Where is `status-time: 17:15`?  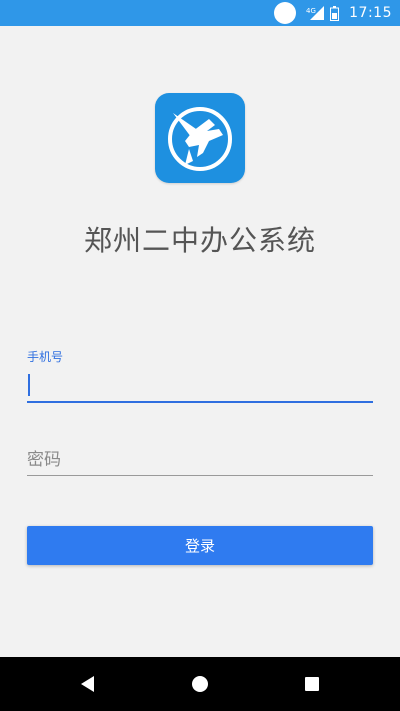 status-time: 17:15 is located at coordinates (370, 13).